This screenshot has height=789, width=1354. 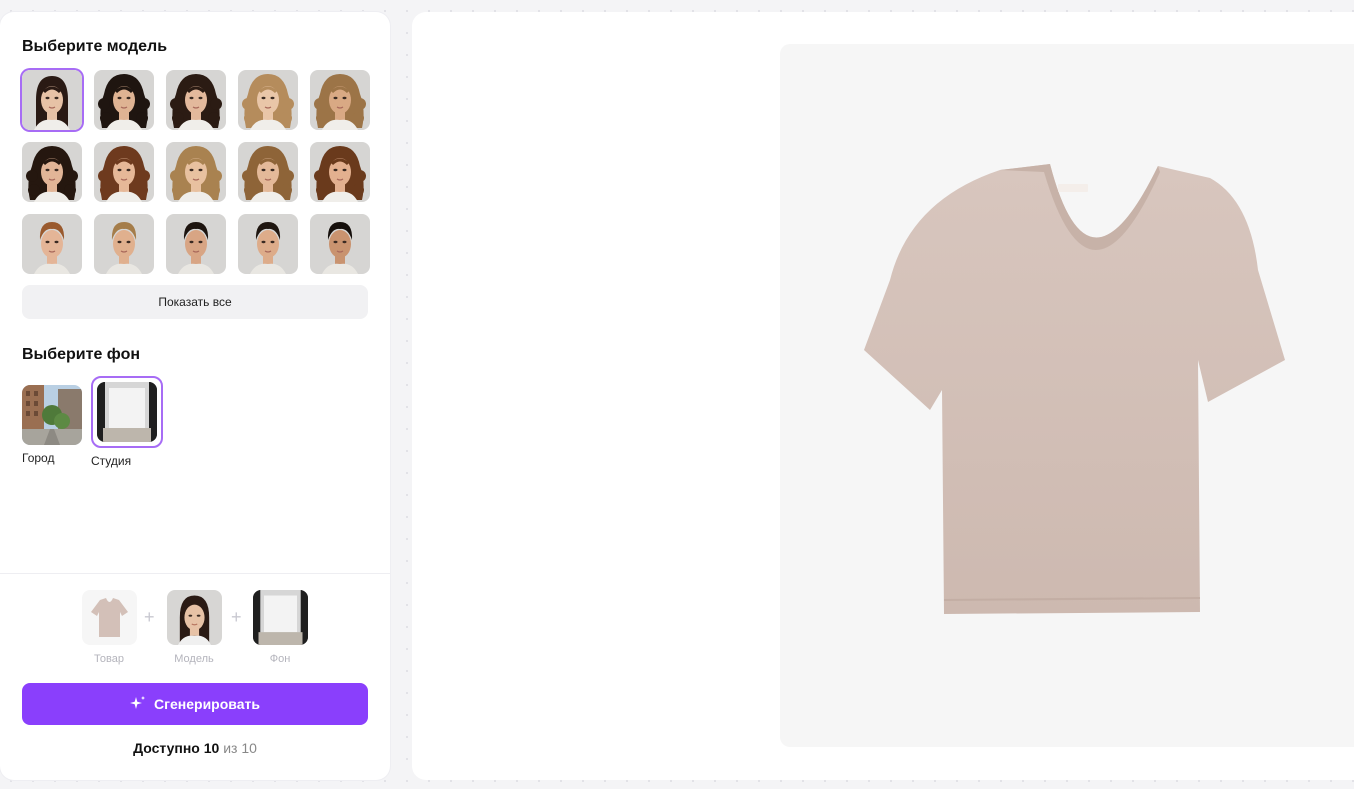 I want to click on city-thumbnail, so click(x=52, y=415).